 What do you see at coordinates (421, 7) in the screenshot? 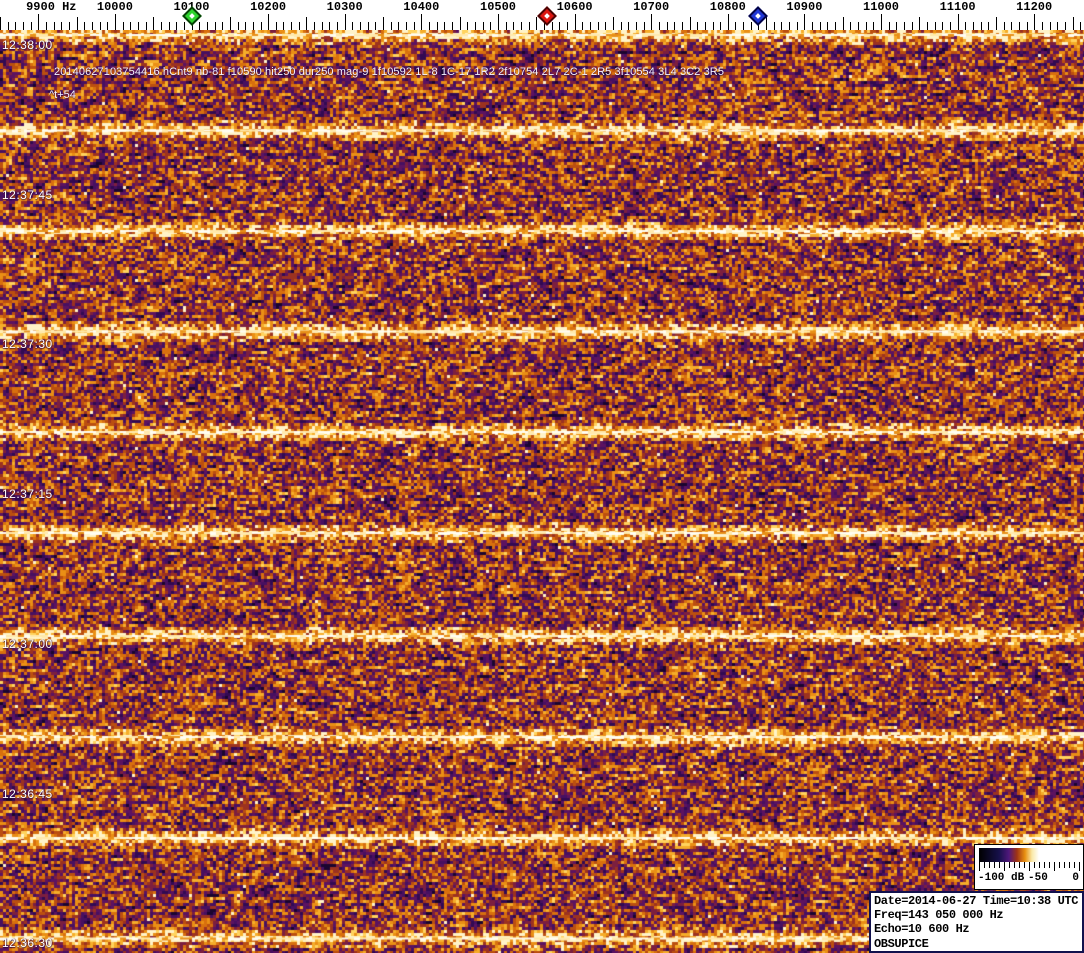
I see `freq-tick-label: 10400` at bounding box center [421, 7].